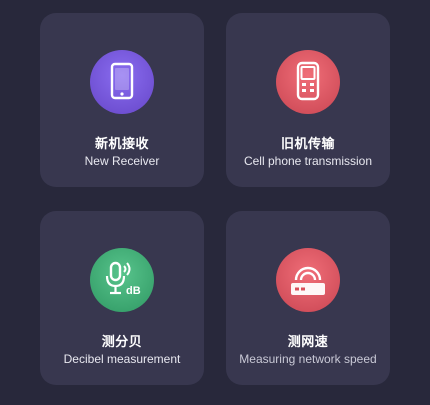 The height and width of the screenshot is (405, 430). I want to click on card-title-cn: 旧机传输, so click(307, 143).